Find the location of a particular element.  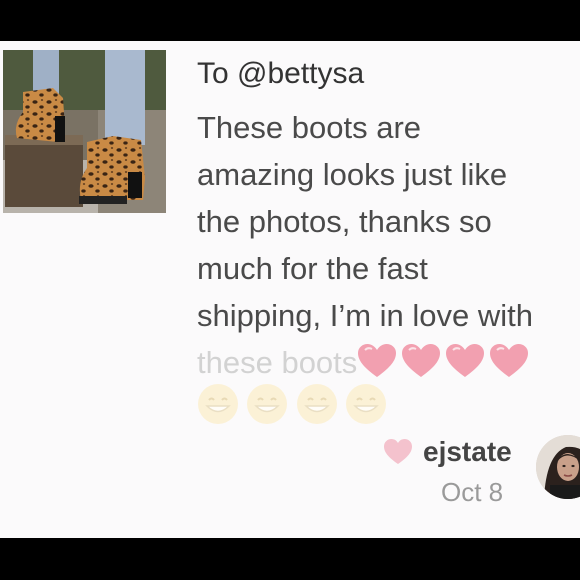

message-line: These boots are is located at coordinates (309, 127).